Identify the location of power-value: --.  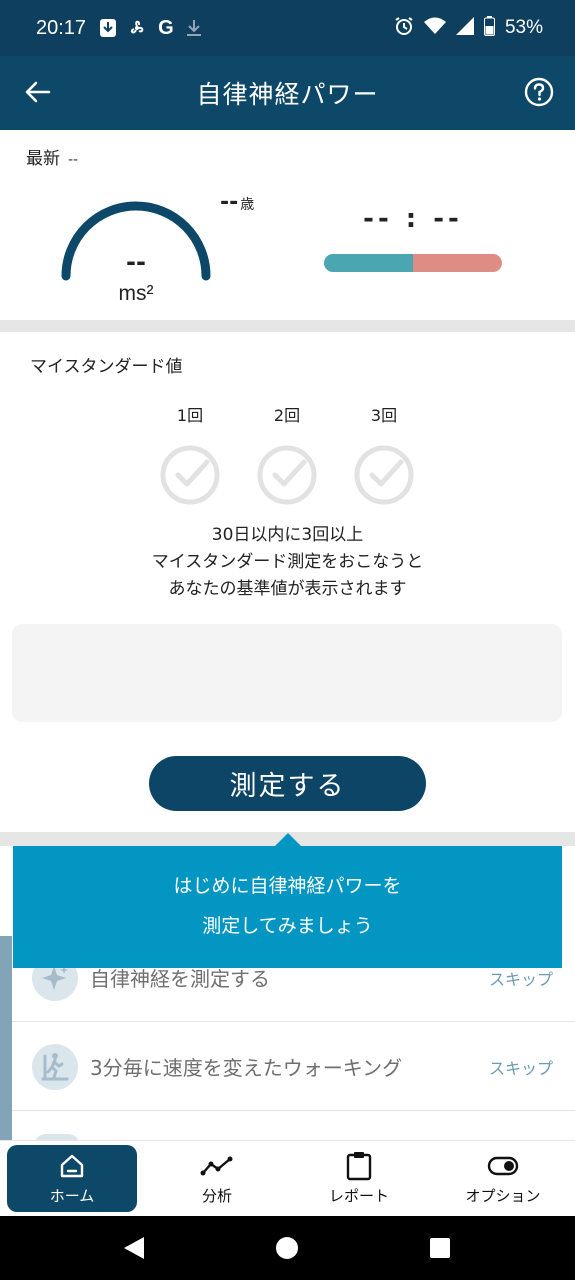
(136, 262).